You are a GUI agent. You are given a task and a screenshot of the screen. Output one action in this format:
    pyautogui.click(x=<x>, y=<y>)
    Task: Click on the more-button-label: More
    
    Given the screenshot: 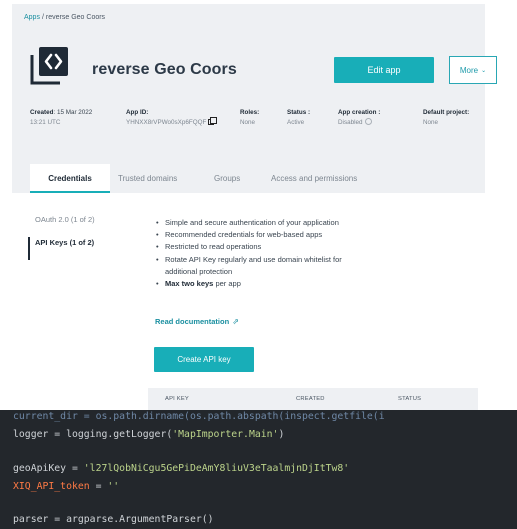 What is the action you would take?
    pyautogui.click(x=469, y=70)
    